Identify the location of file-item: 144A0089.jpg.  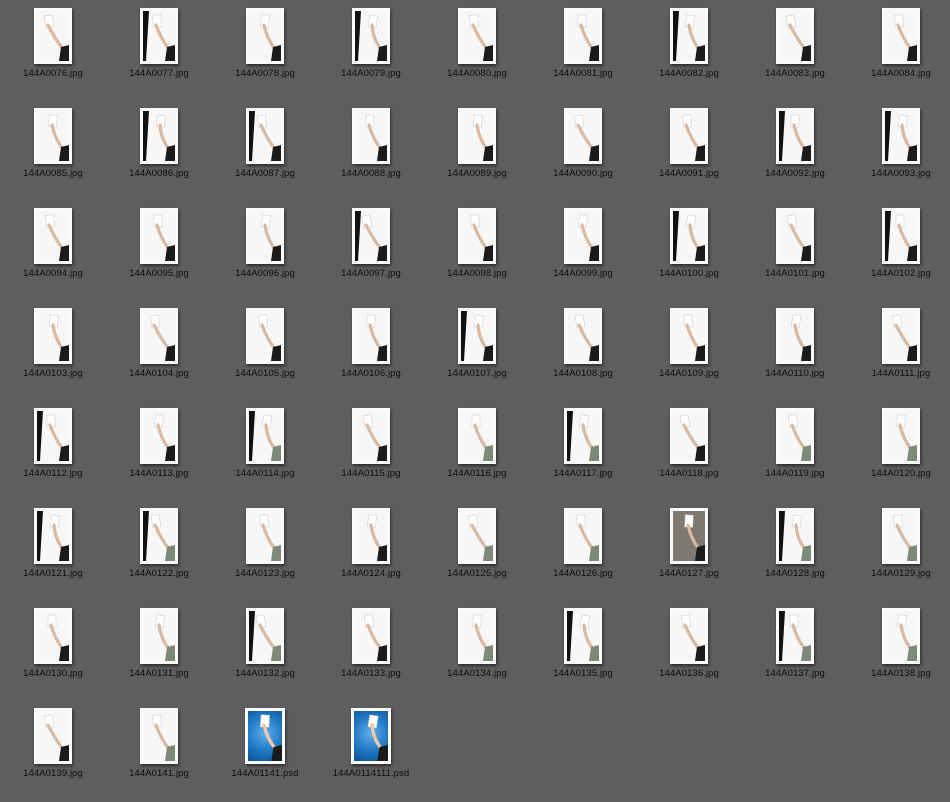
(477, 152).